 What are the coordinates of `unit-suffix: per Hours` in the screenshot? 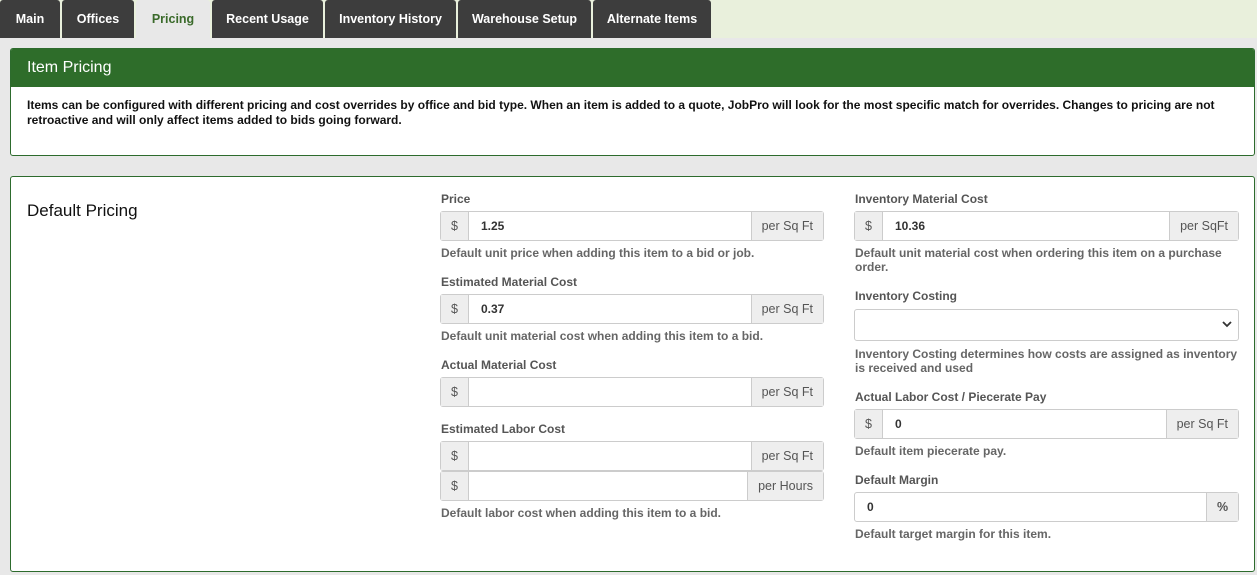 It's located at (785, 486).